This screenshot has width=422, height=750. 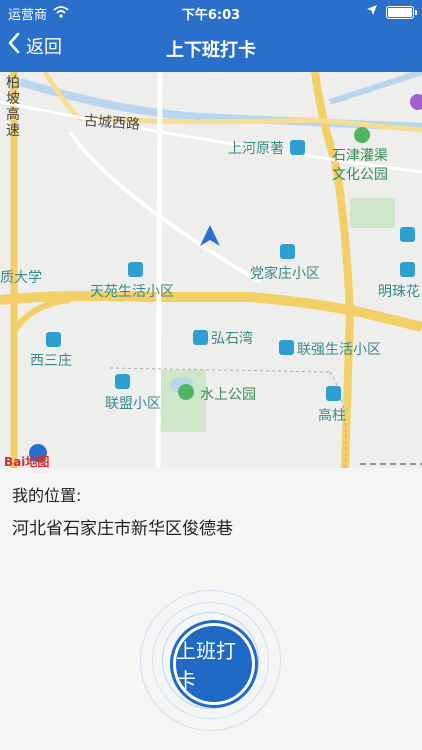 What do you see at coordinates (372, 12) in the screenshot?
I see `location-arrow-icon` at bounding box center [372, 12].